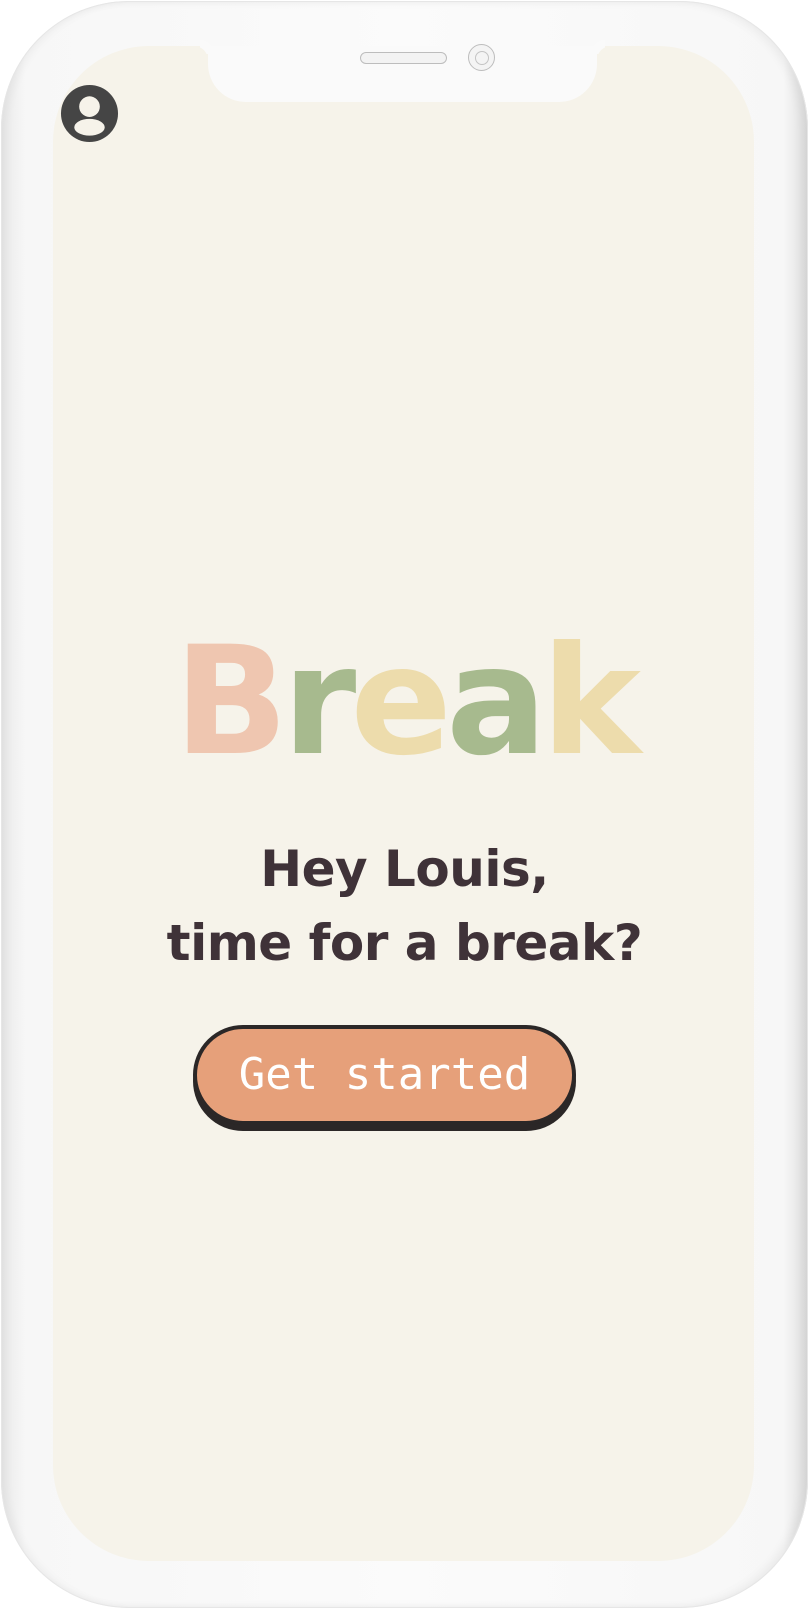 This screenshot has height=1609, width=809. Describe the element at coordinates (404, 906) in the screenshot. I see `greeting-message: Hey Louis, time for a break?` at that location.